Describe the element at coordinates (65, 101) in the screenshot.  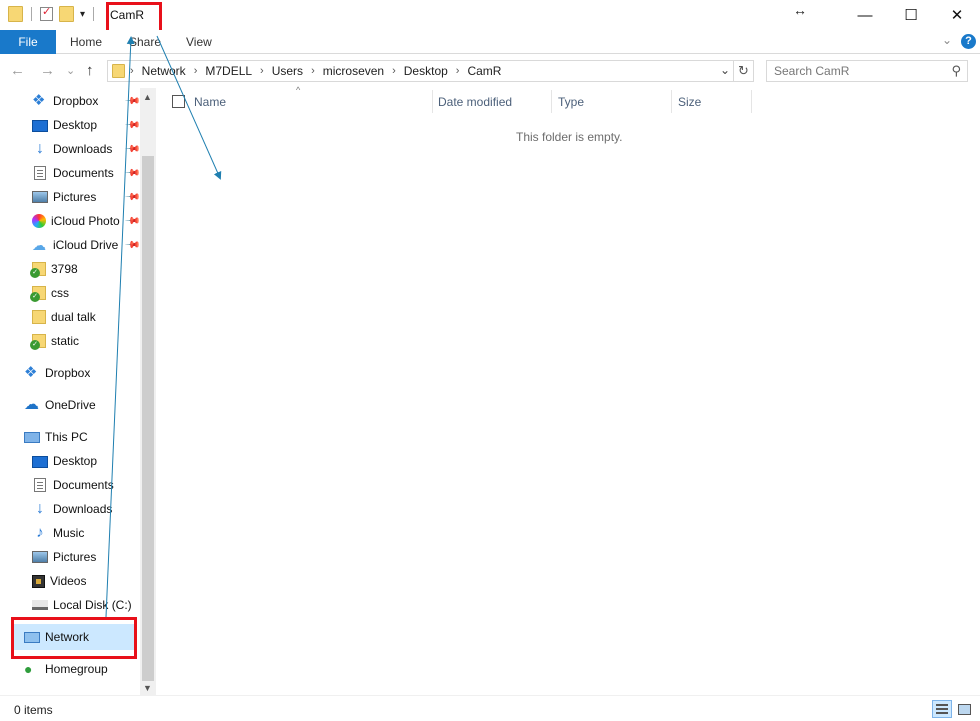
I see `nav-item-dropbox: ❖ Dropbox` at that location.